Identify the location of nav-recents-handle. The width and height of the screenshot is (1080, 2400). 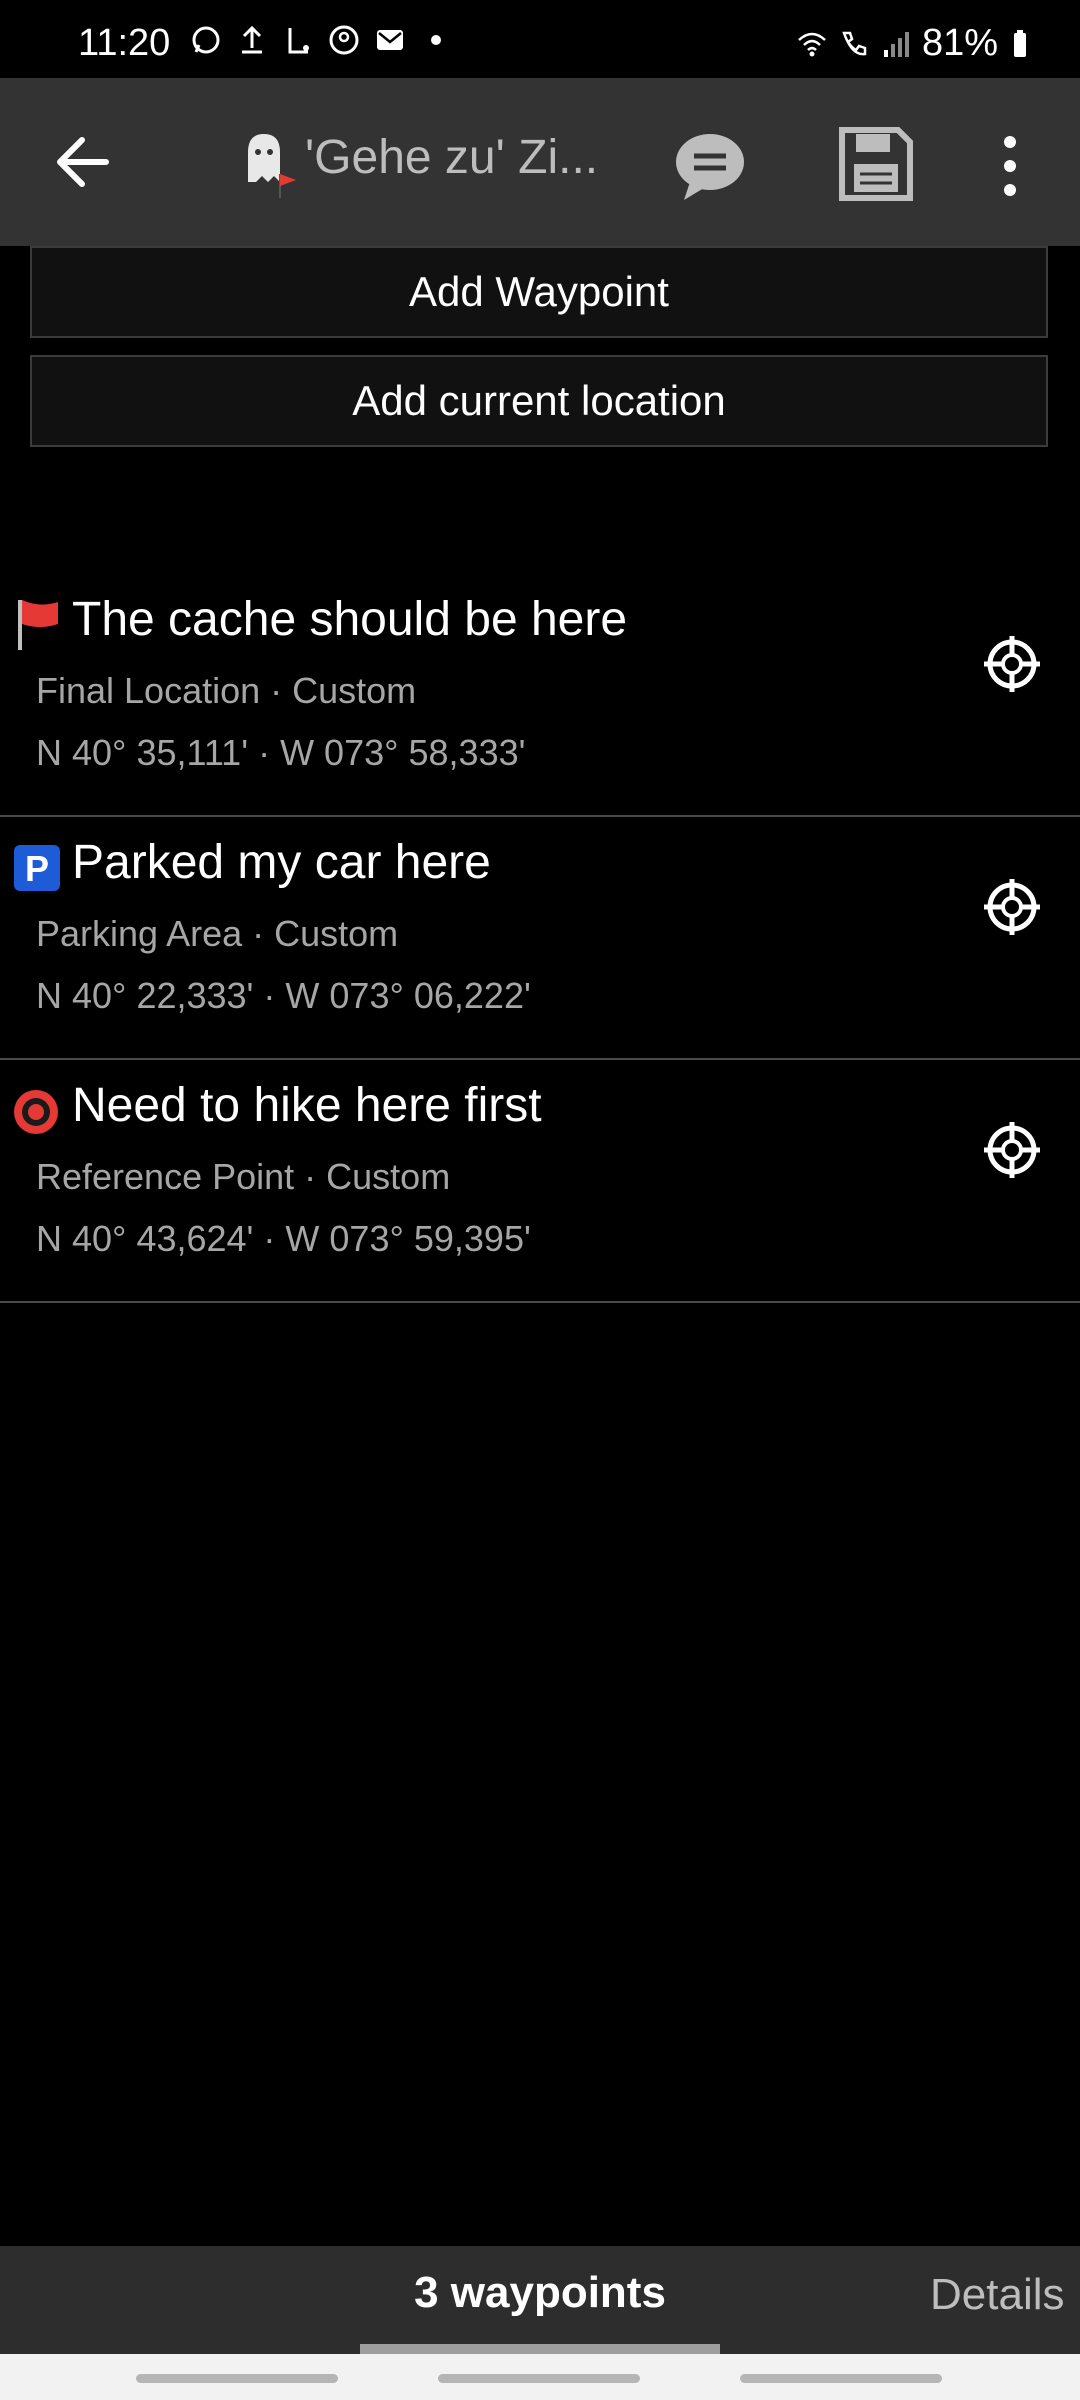
(237, 2378).